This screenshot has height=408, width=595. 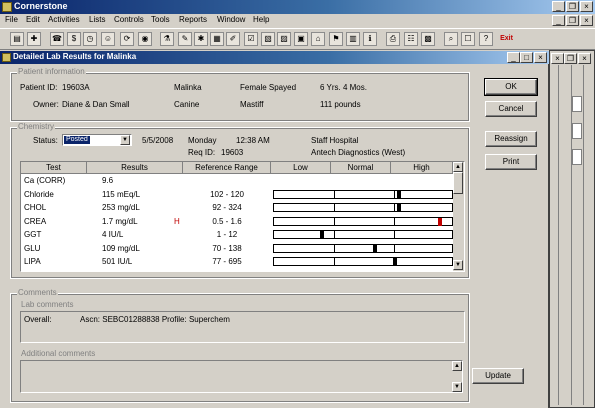 What do you see at coordinates (511, 162) in the screenshot?
I see `print-button: Print` at bounding box center [511, 162].